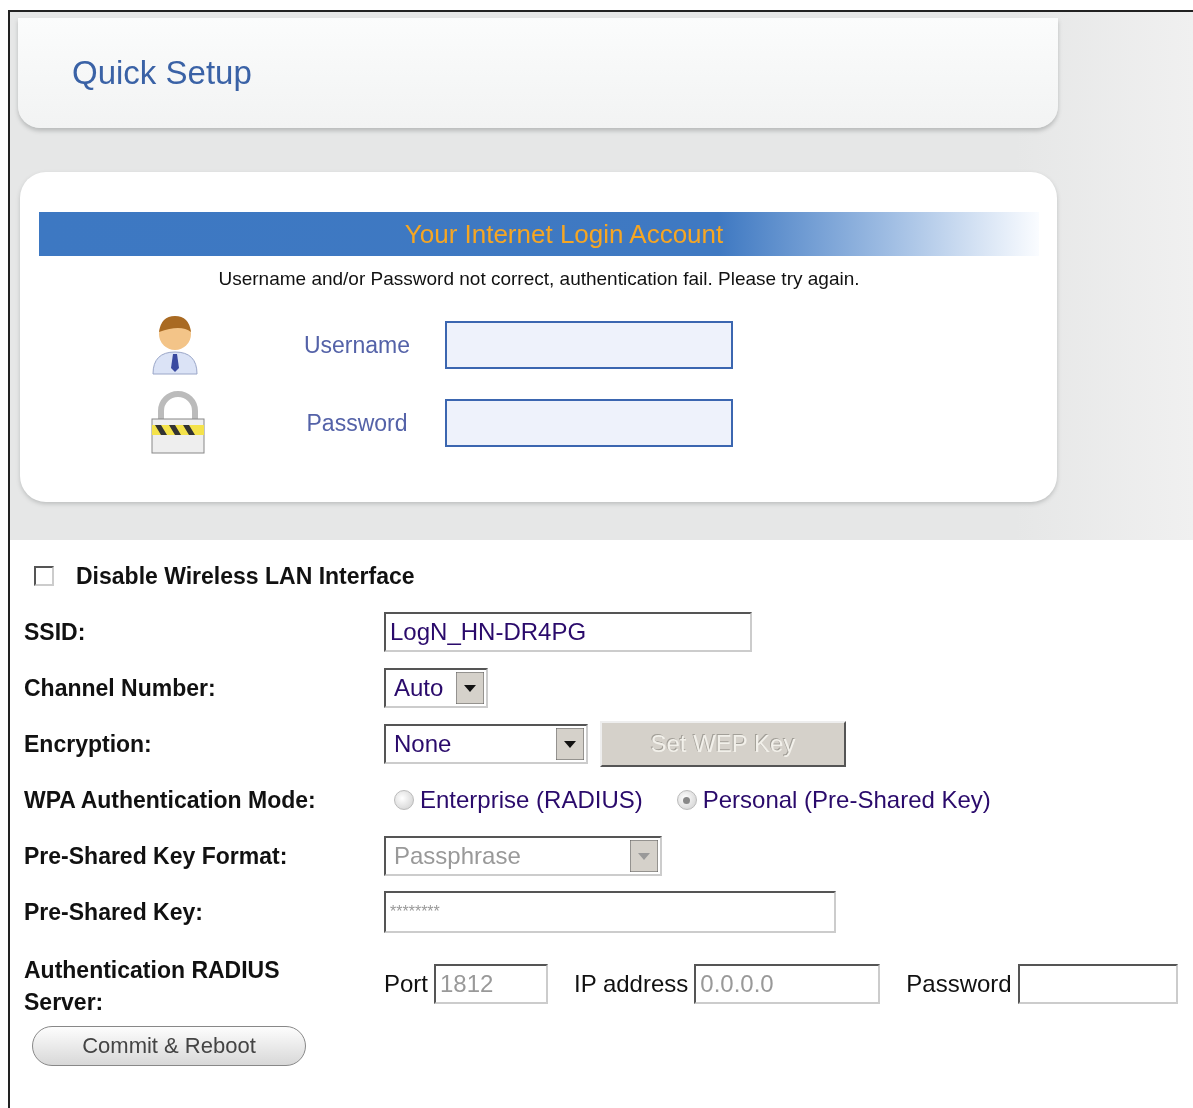 This screenshot has width=1193, height=1108. What do you see at coordinates (568, 632) in the screenshot?
I see `ssid-field: LogN_HN-DR4PG` at bounding box center [568, 632].